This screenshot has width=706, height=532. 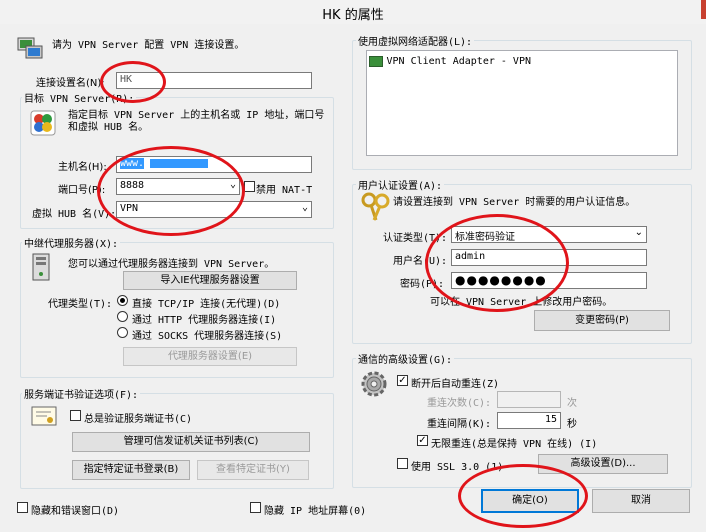 I want to click on advanced-group-label: 通信的高级设置(G):, so click(x=405, y=358).